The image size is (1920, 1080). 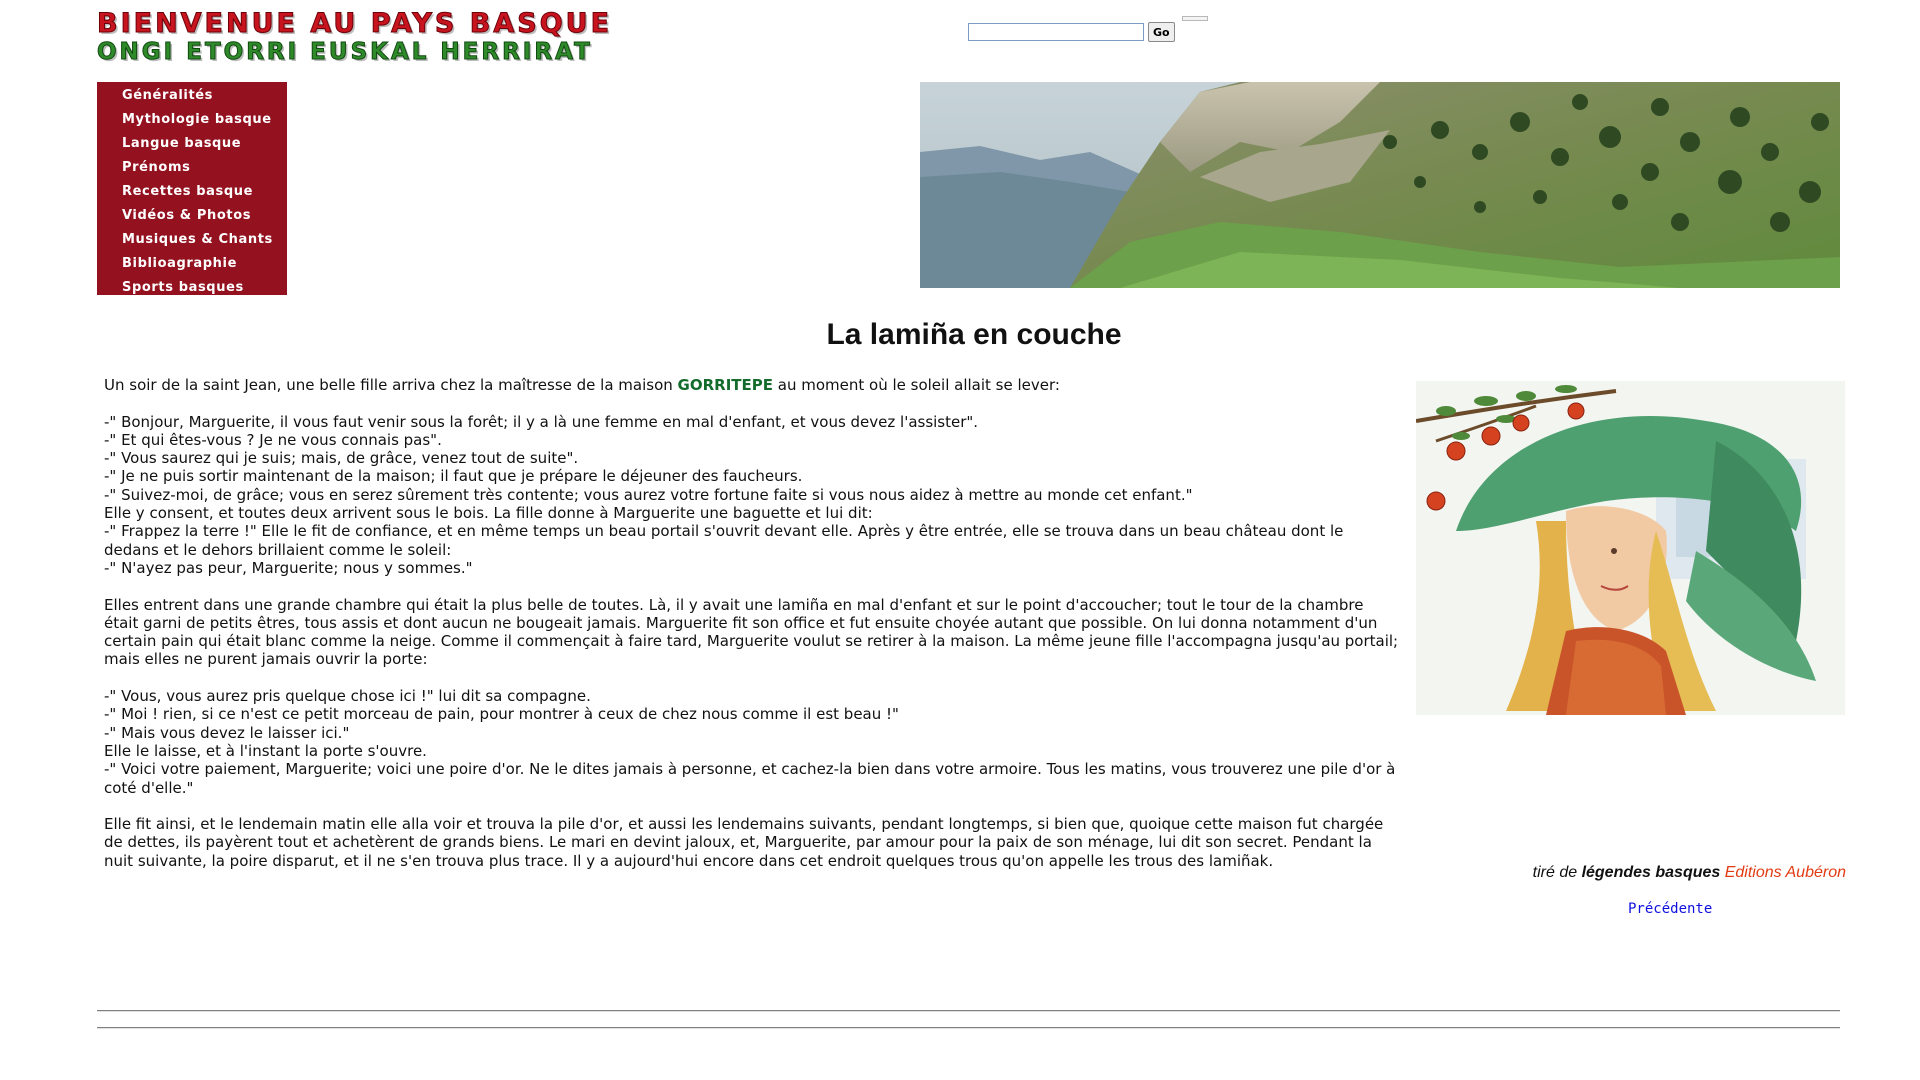 I want to click on dialogue-line: -" Mais vous devez le laisser ici.", so click(x=227, y=732).